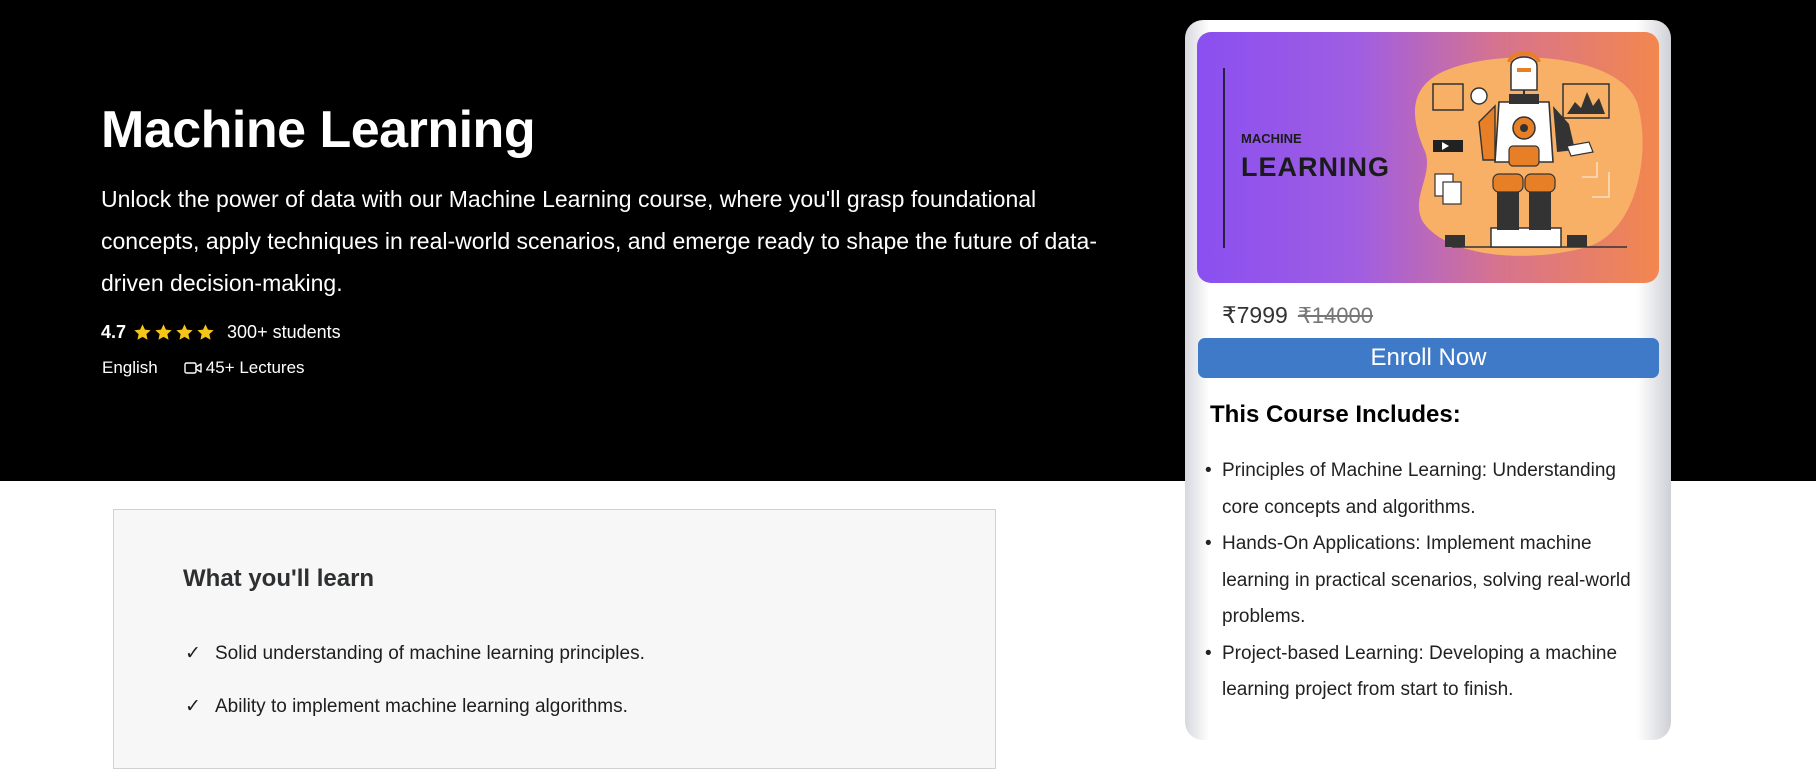 The width and height of the screenshot is (1816, 769). What do you see at coordinates (130, 367) in the screenshot?
I see `course-language: English` at bounding box center [130, 367].